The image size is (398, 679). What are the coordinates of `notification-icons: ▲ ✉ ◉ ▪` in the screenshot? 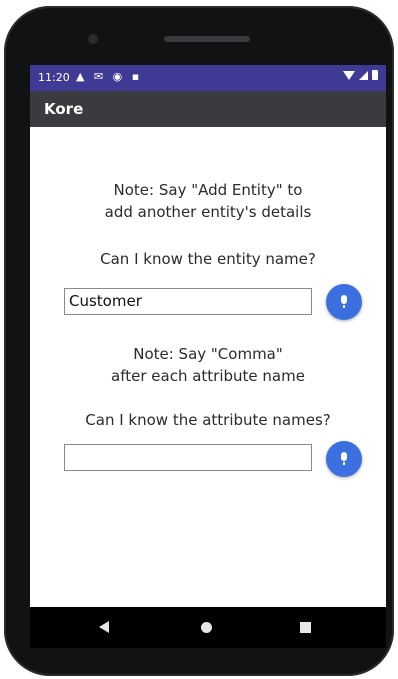 It's located at (109, 76).